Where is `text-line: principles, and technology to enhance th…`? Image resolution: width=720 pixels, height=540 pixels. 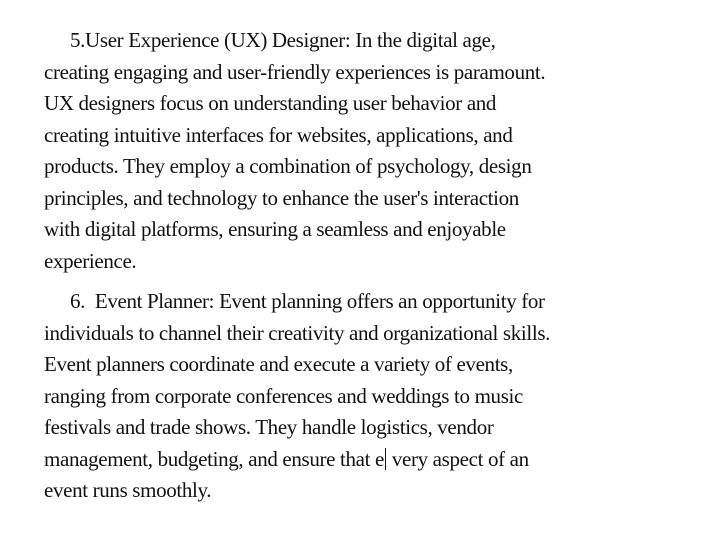 text-line: principles, and technology to enhance th… is located at coordinates (281, 197).